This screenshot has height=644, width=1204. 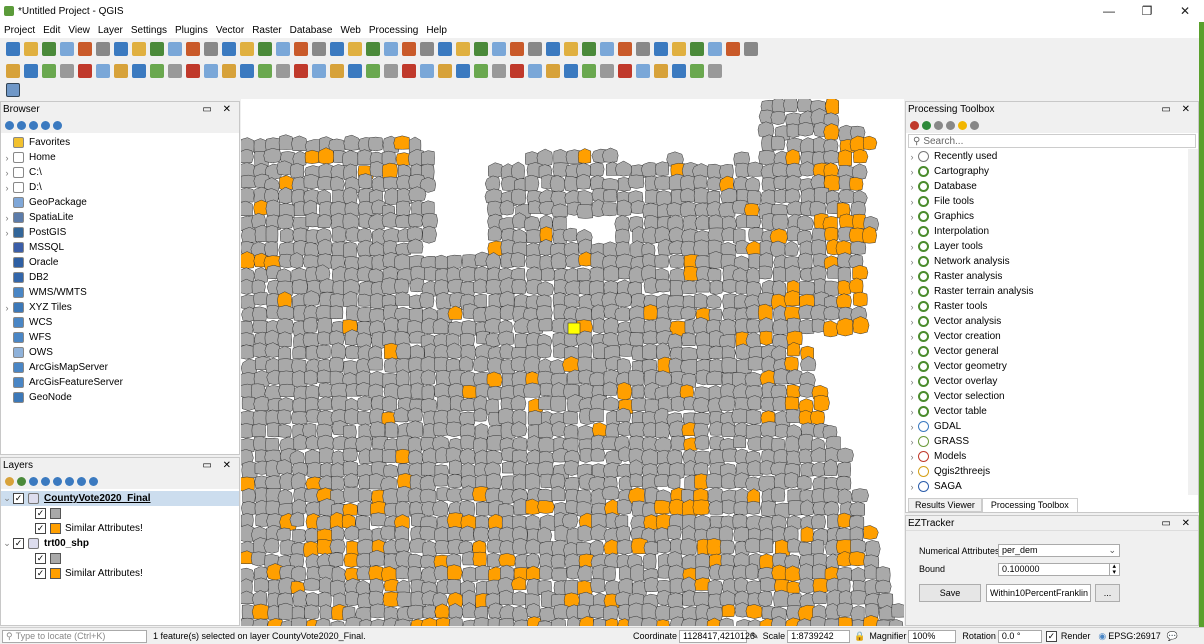 I want to click on toolbox-provider: › Interpolation, so click(x=1052, y=231).